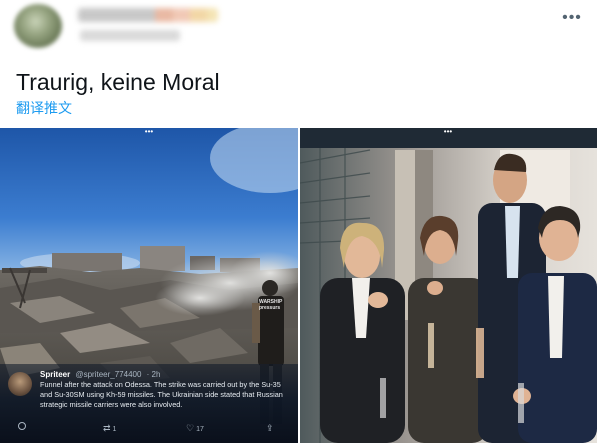  I want to click on reply-icon, so click(22, 426).